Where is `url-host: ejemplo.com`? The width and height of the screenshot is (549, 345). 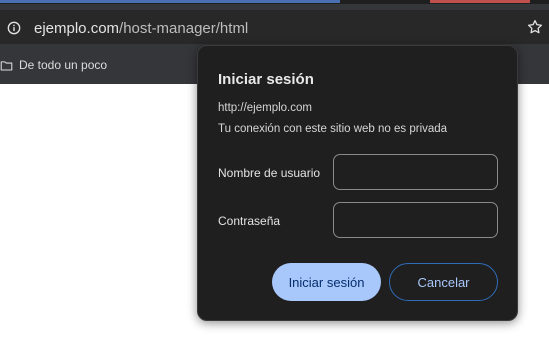 url-host: ejemplo.com is located at coordinates (77, 28).